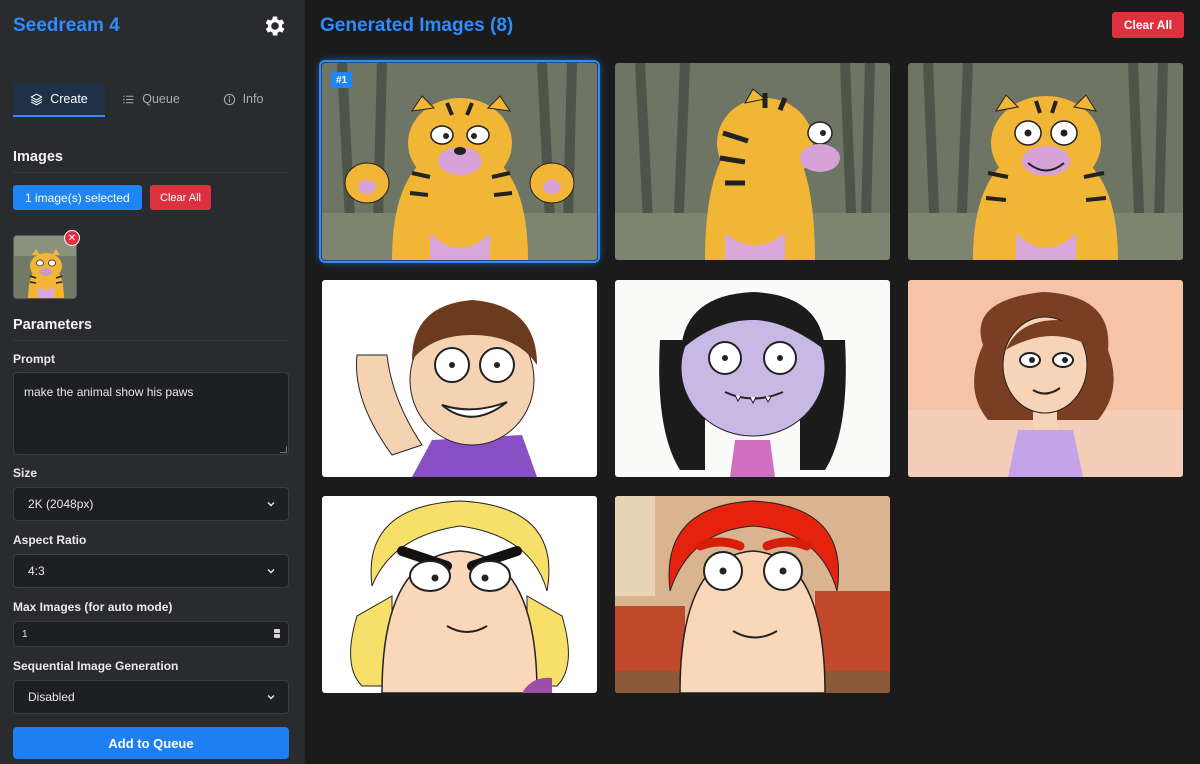  What do you see at coordinates (50, 540) in the screenshot?
I see `aspect-ratio-label: Aspect Ratio` at bounding box center [50, 540].